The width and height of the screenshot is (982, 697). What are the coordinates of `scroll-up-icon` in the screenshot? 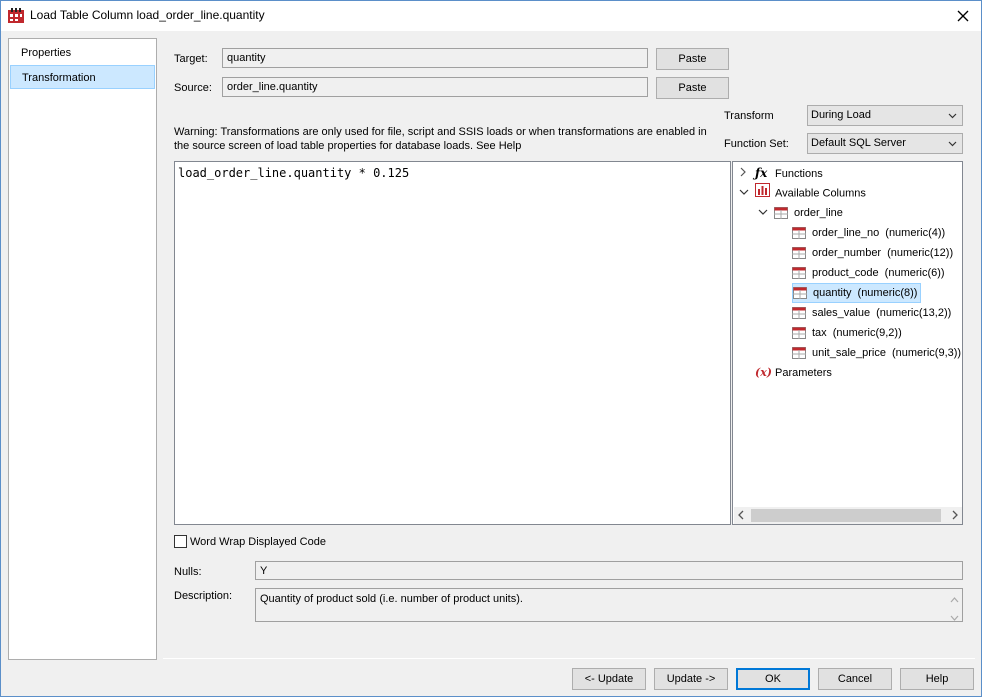 It's located at (954, 601).